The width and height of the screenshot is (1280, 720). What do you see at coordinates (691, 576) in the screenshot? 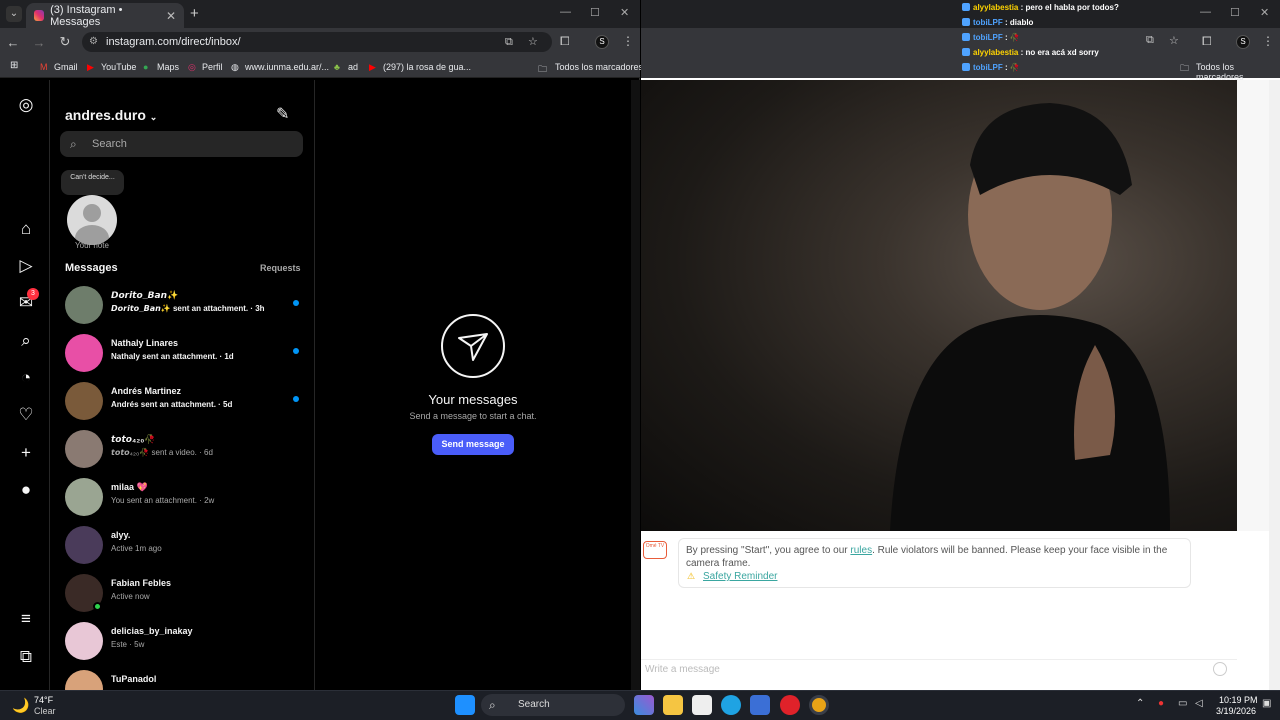
I see `warning-icon: ⚠` at bounding box center [691, 576].